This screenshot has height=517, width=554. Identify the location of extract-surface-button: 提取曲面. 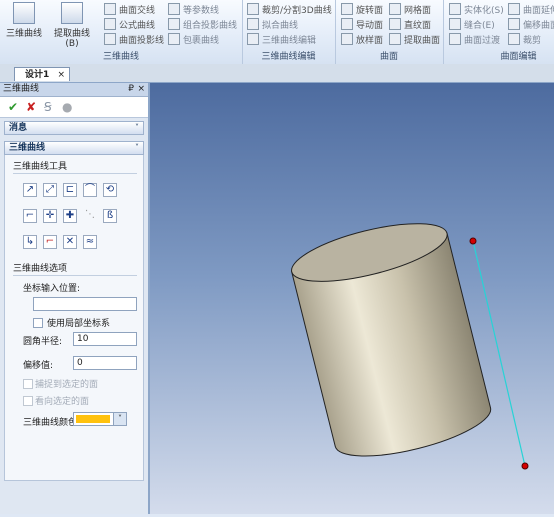
(414, 40).